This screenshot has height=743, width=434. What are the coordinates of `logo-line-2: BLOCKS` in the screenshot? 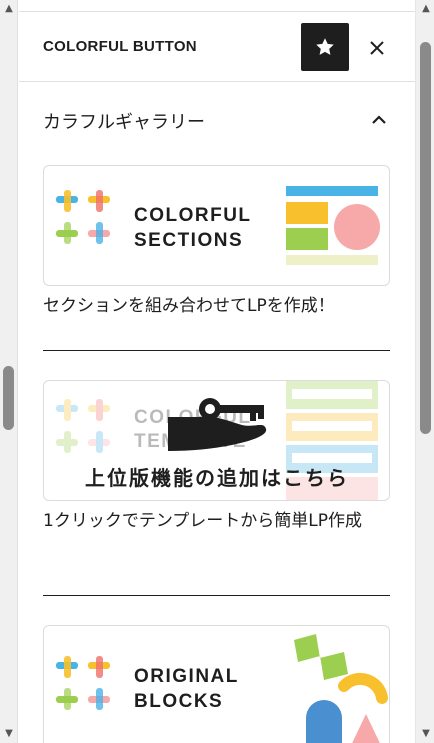 It's located at (178, 701).